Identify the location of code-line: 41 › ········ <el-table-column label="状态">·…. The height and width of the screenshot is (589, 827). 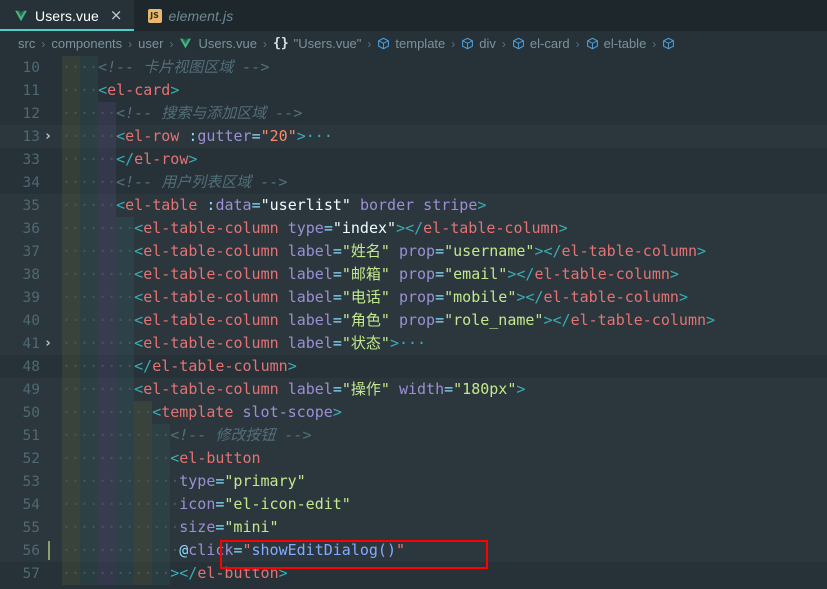
(413, 343).